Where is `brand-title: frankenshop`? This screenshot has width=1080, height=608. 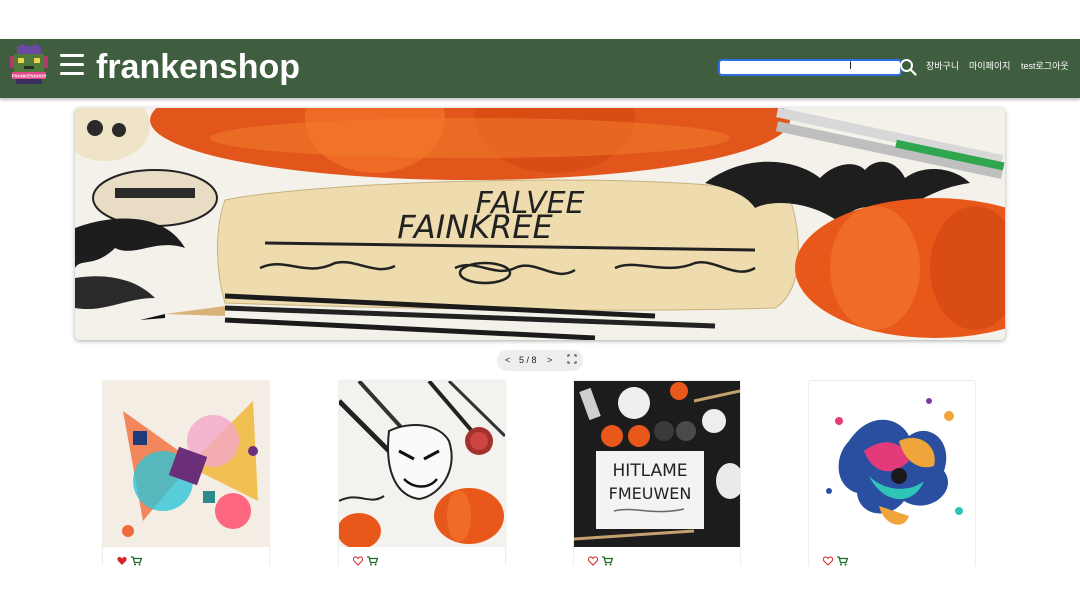
brand-title: frankenshop is located at coordinates (198, 67).